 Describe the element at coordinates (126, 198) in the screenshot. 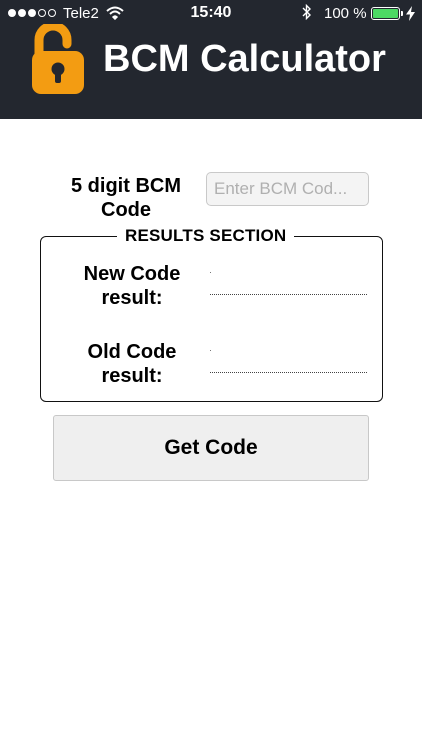

I see `bcm-code-label: 5 digit BCM Code` at that location.